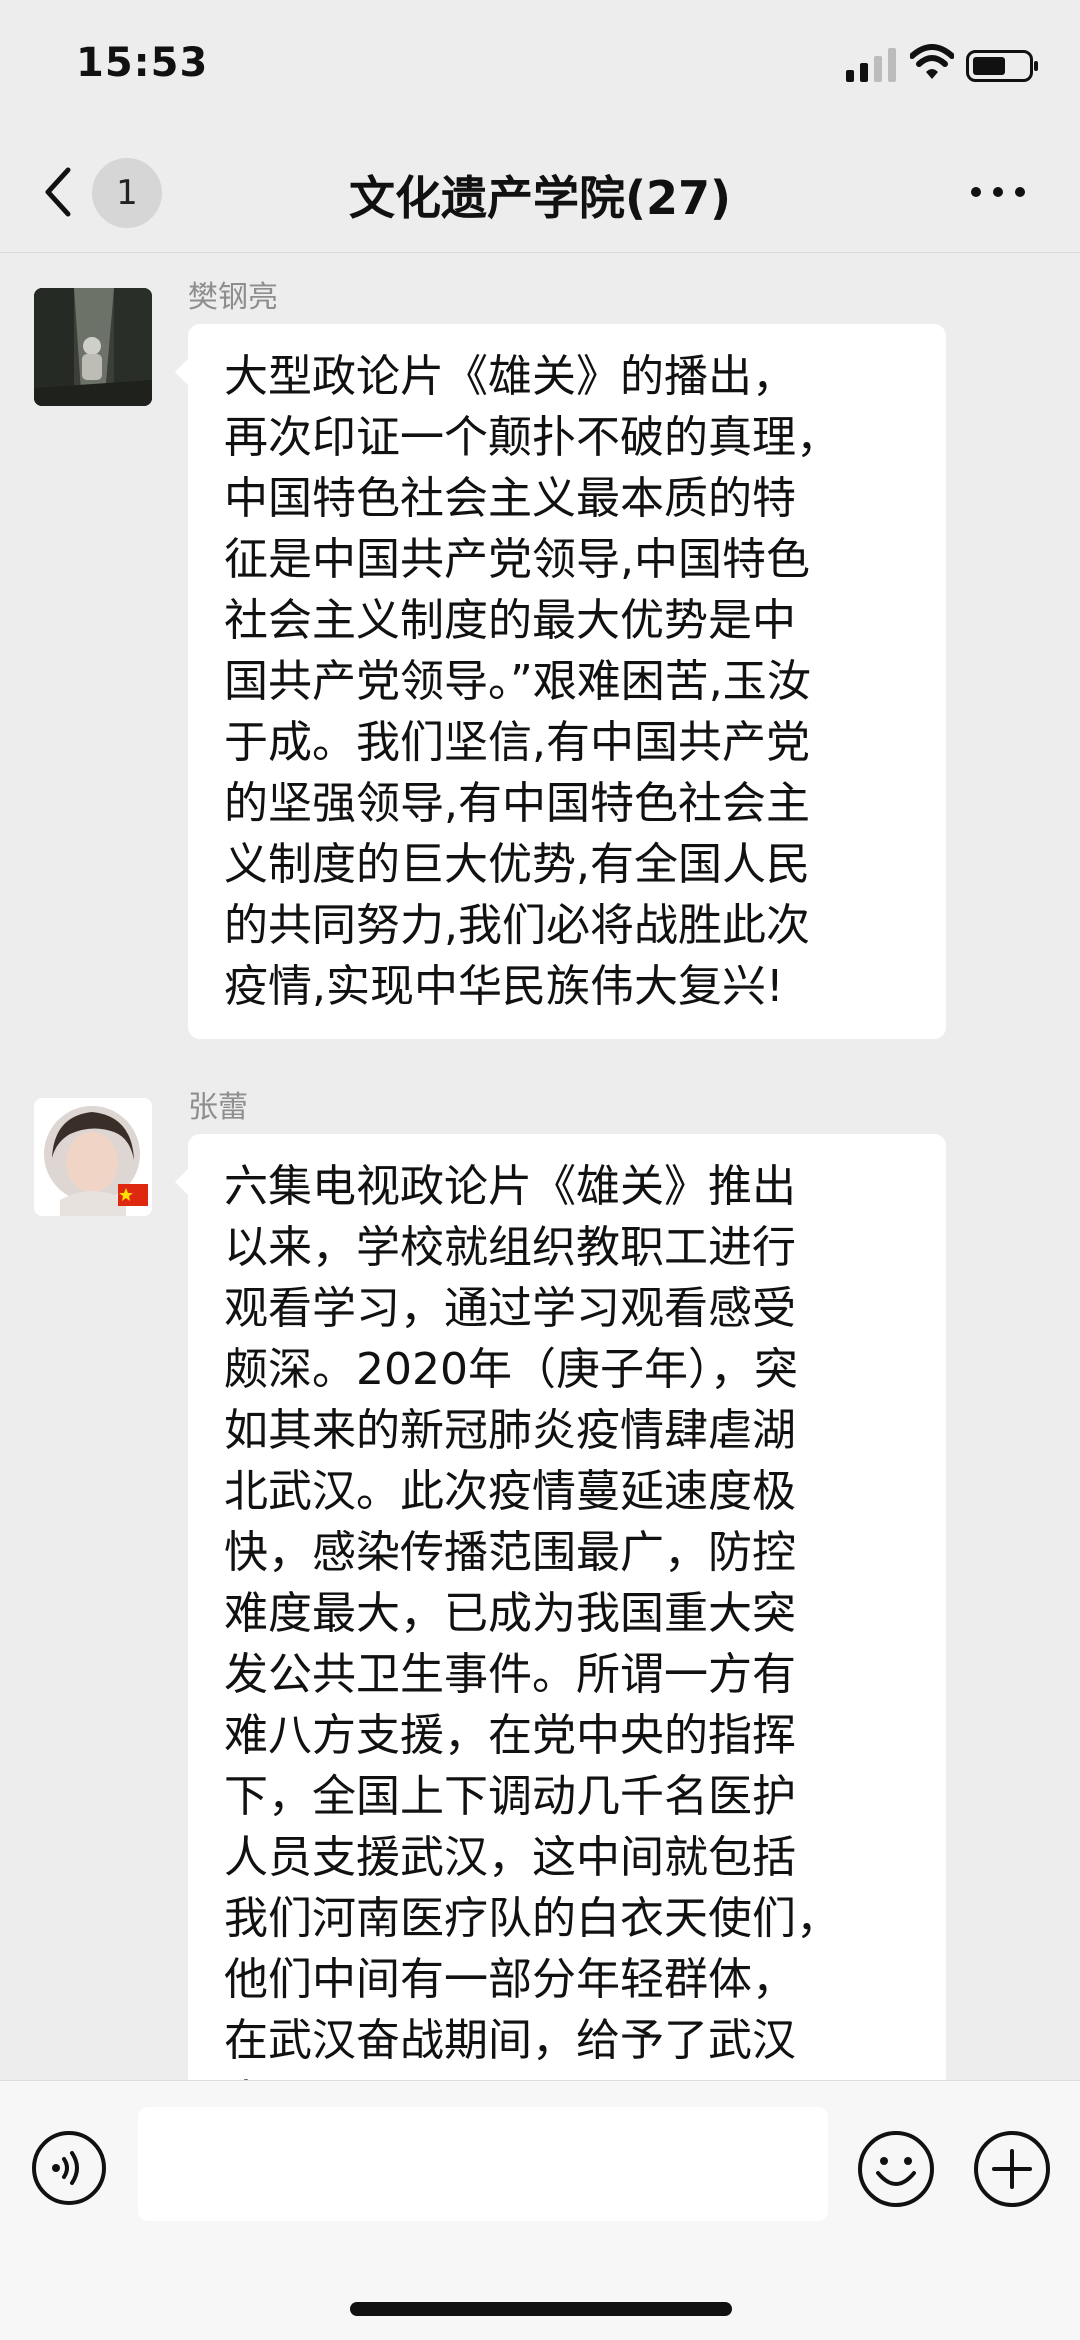 The width and height of the screenshot is (1080, 2340). Describe the element at coordinates (483, 2164) in the screenshot. I see `message-input` at that location.